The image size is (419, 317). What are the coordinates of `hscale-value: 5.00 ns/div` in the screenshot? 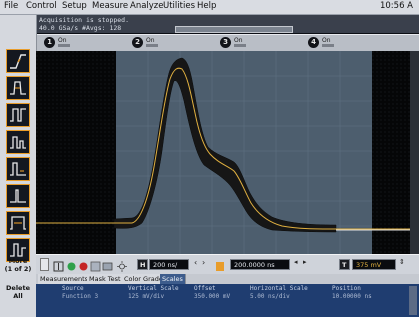 It's located at (270, 296).